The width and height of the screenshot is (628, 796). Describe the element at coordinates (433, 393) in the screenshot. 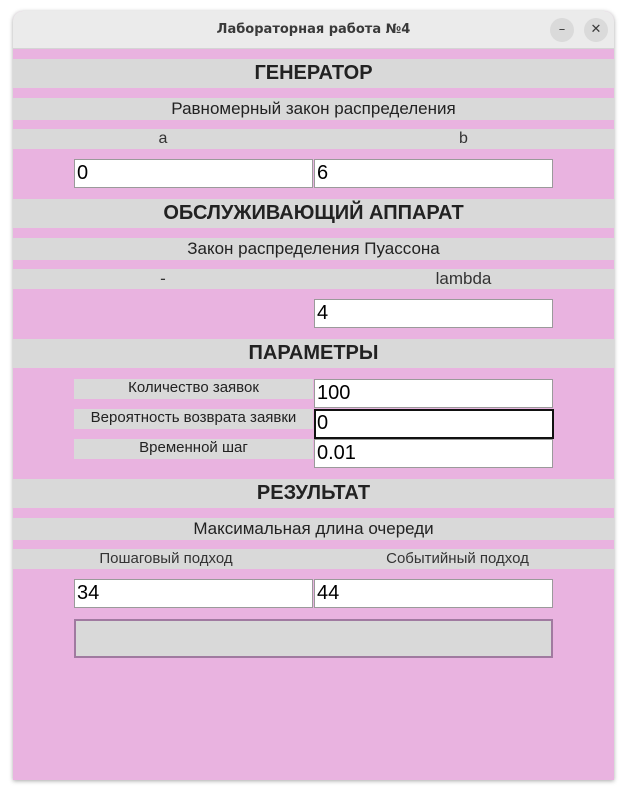

I see `requests-count-input: 100` at that location.